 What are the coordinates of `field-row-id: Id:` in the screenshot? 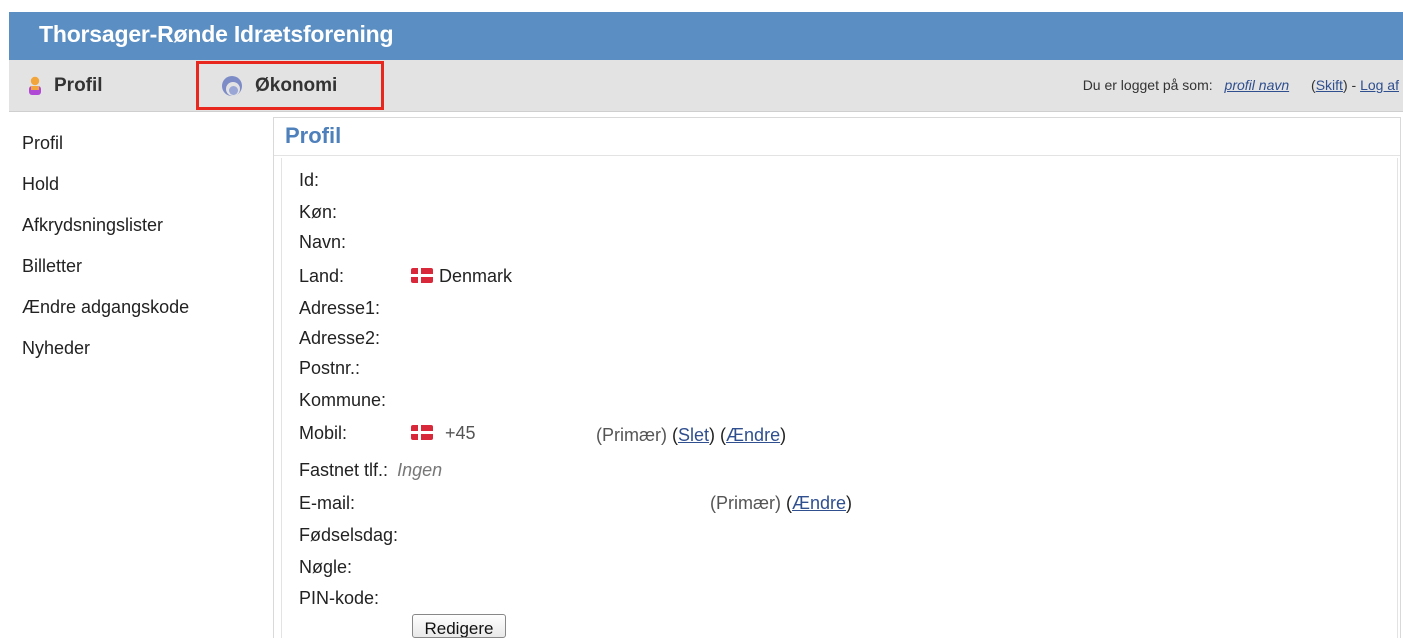 It's located at (309, 185).